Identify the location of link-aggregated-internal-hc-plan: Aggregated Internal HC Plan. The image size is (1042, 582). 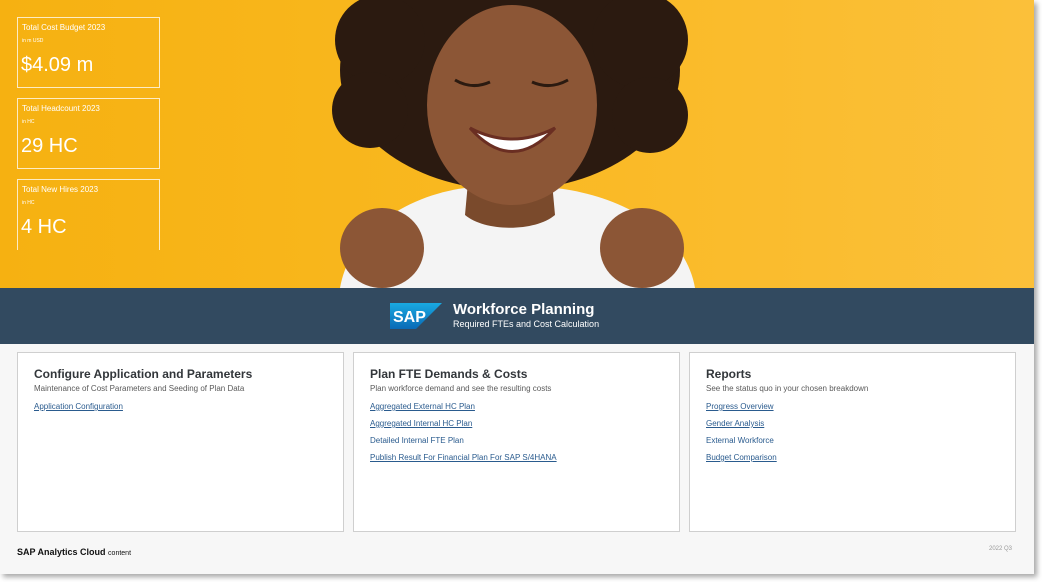
(463, 427).